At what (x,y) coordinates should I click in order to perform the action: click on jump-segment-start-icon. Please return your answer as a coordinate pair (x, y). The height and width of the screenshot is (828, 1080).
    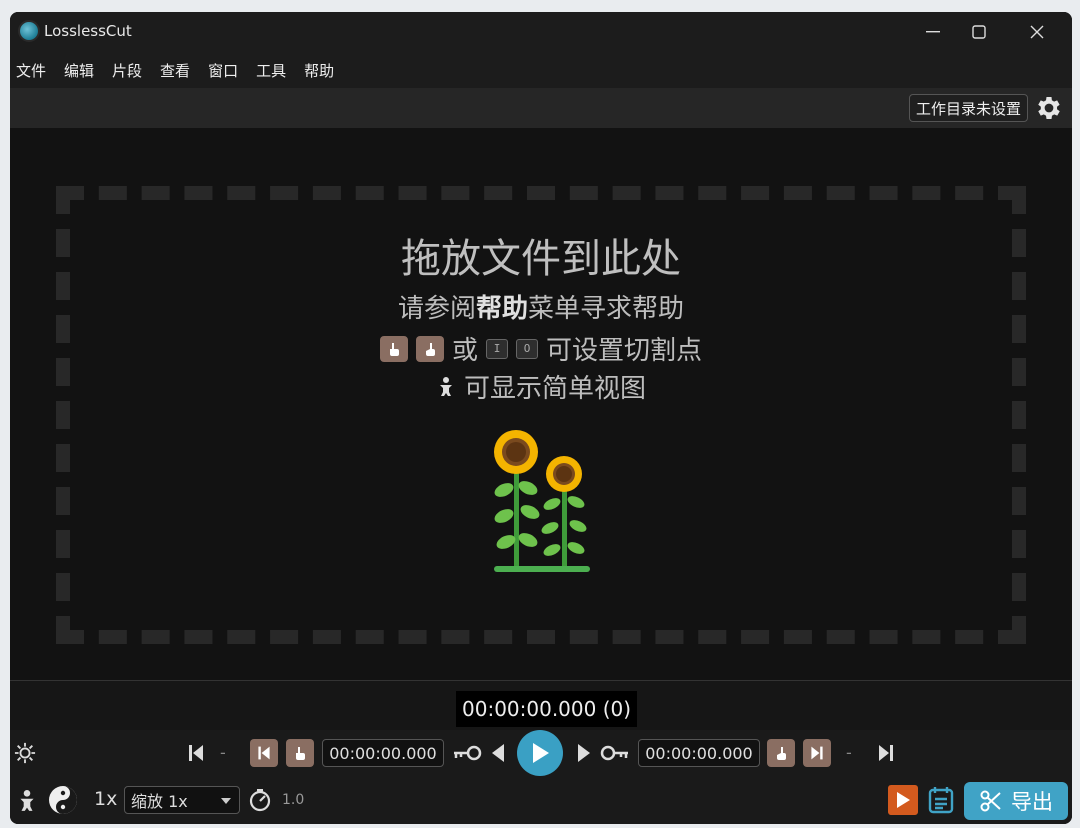
    Looking at the image, I should click on (264, 753).